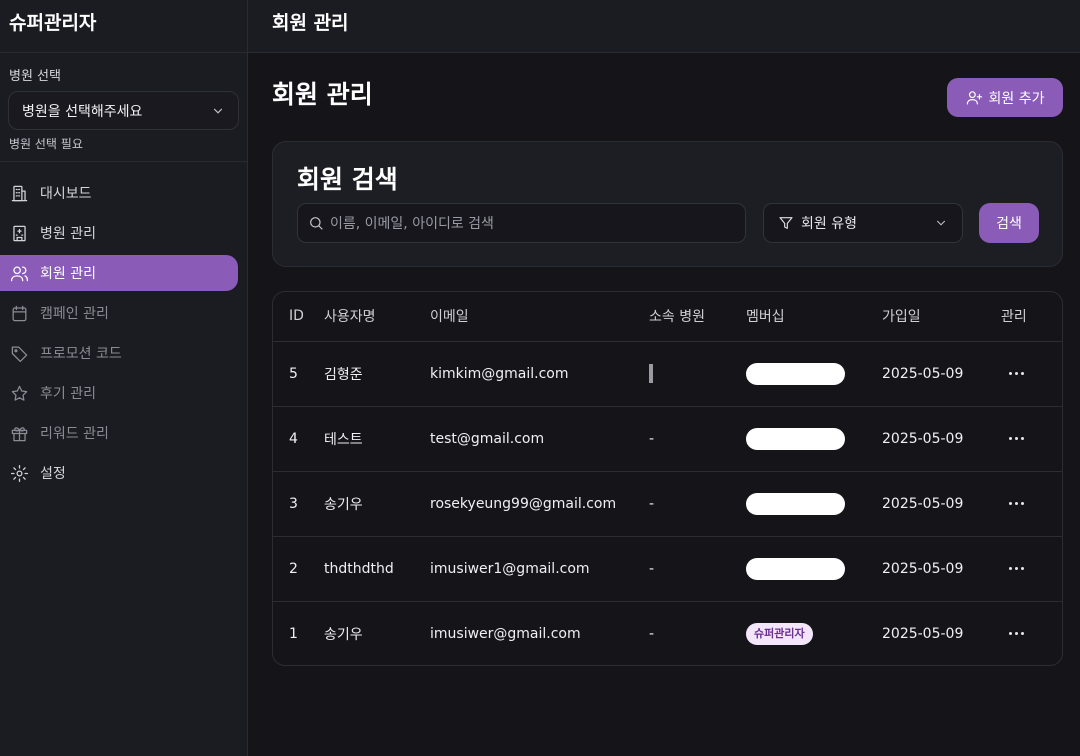 This screenshot has width=1080, height=756. What do you see at coordinates (298, 504) in the screenshot?
I see `cell-id: 3` at bounding box center [298, 504].